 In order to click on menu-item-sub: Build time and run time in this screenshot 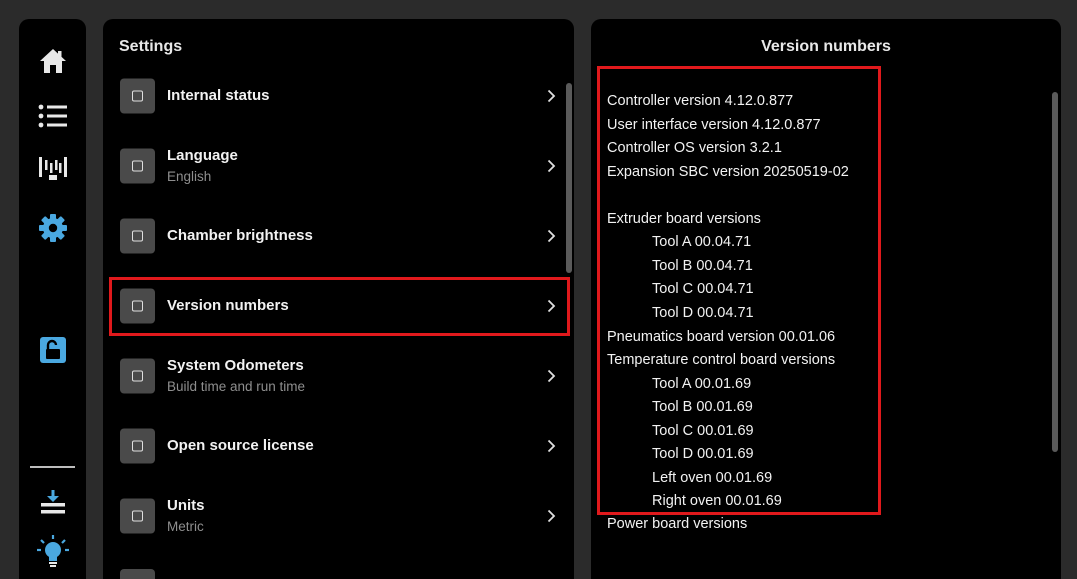, I will do `click(236, 386)`.